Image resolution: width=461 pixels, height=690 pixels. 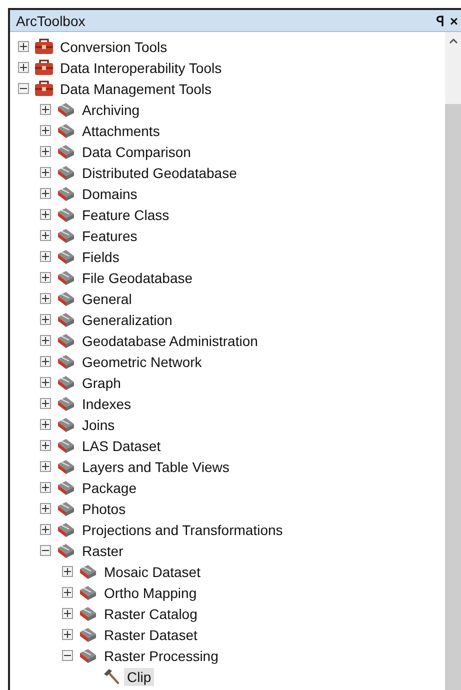 What do you see at coordinates (104, 509) in the screenshot?
I see `tree-item: Photos` at bounding box center [104, 509].